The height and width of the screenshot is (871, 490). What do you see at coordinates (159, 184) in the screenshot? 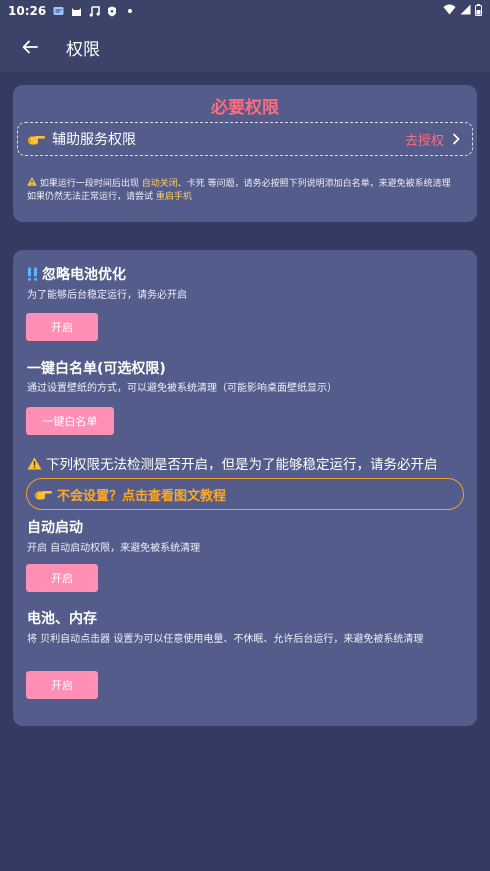
I see `note-highlight-auto-close: 自动关闭` at bounding box center [159, 184].